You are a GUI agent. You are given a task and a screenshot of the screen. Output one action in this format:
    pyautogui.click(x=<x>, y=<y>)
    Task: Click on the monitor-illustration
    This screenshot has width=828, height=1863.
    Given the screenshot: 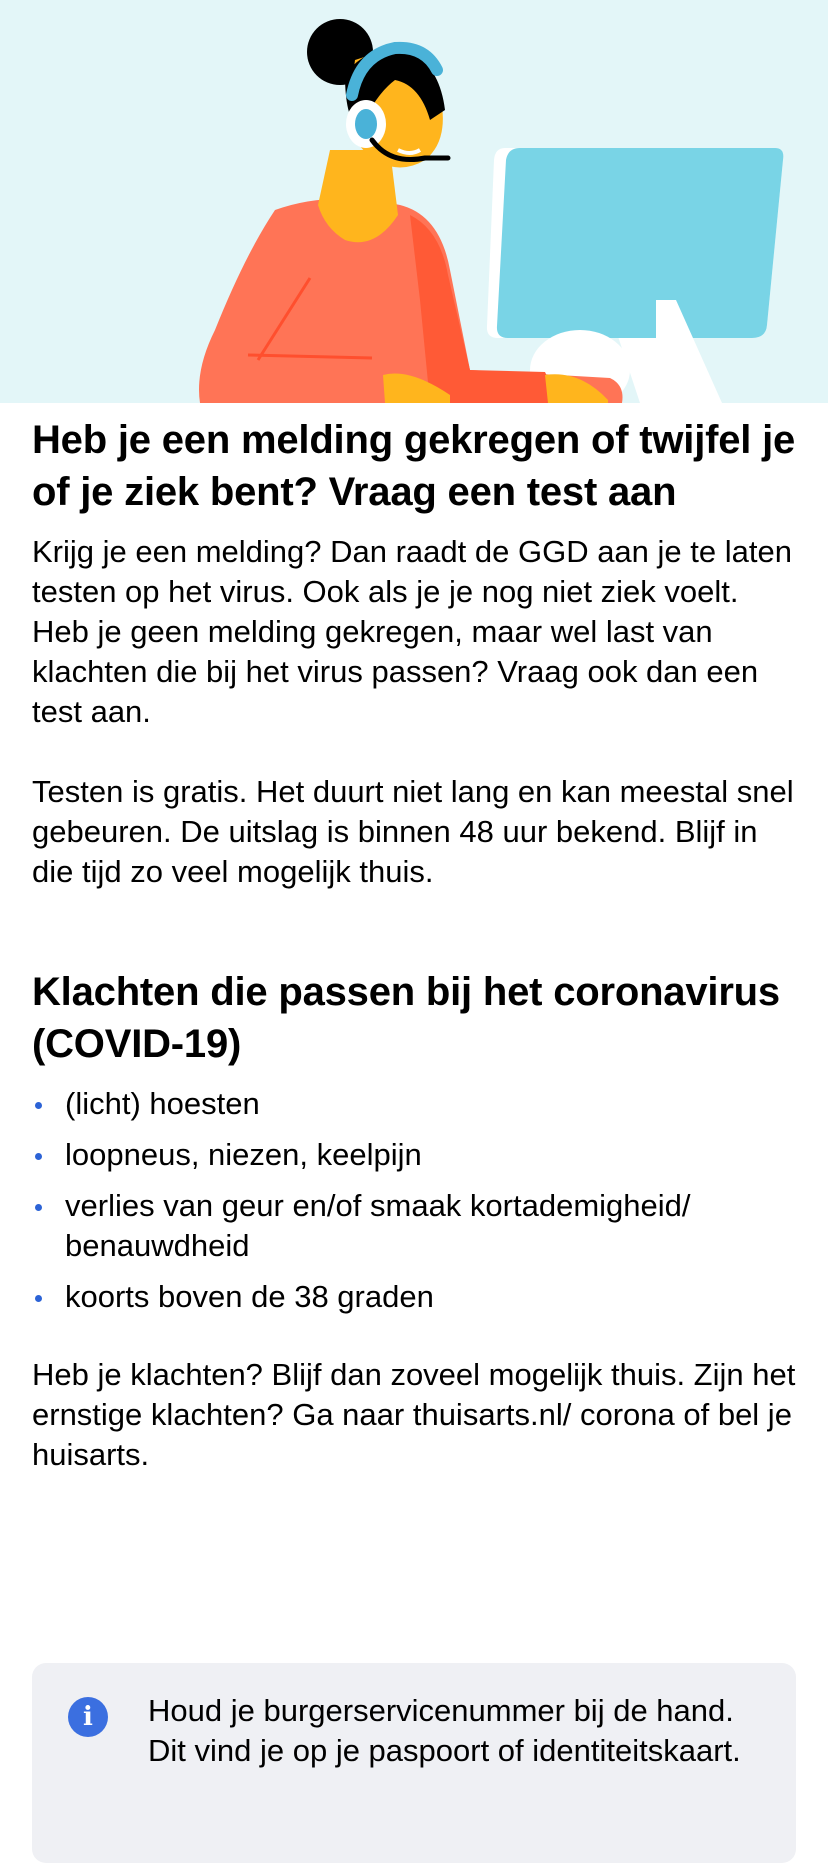 What is the action you would take?
    pyautogui.click(x=635, y=275)
    